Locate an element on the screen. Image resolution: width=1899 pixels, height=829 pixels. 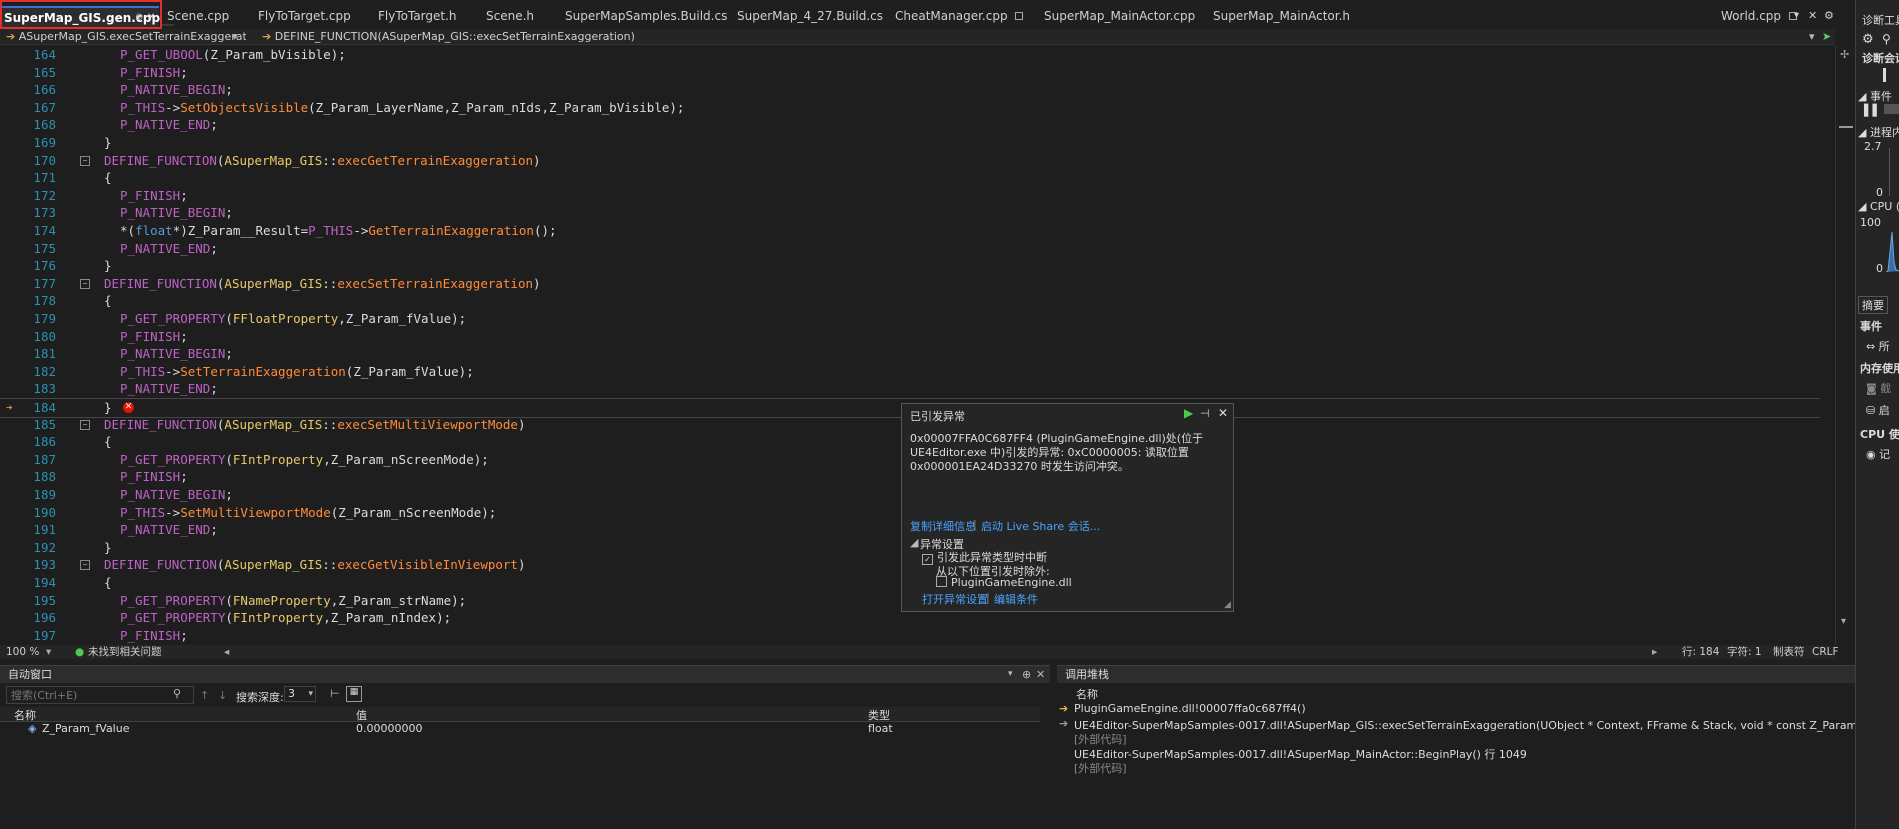
open-exception-settings-link: 打开异常设置 is located at coordinates (955, 599).